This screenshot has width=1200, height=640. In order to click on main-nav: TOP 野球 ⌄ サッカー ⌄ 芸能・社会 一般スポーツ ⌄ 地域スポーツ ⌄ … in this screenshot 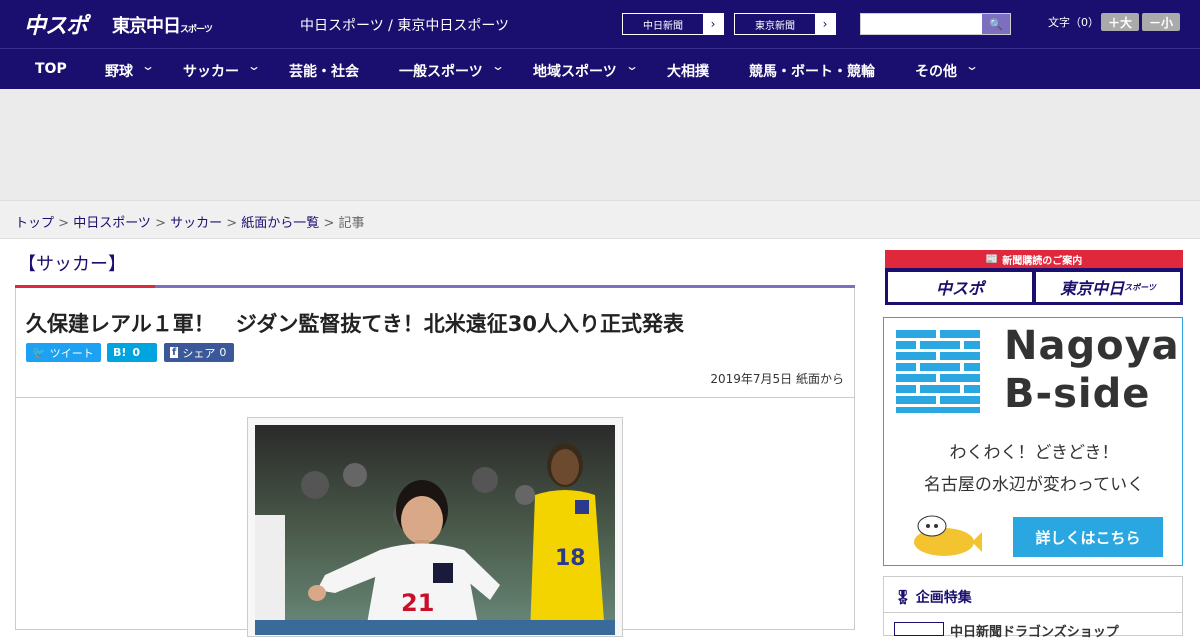, I will do `click(600, 68)`.